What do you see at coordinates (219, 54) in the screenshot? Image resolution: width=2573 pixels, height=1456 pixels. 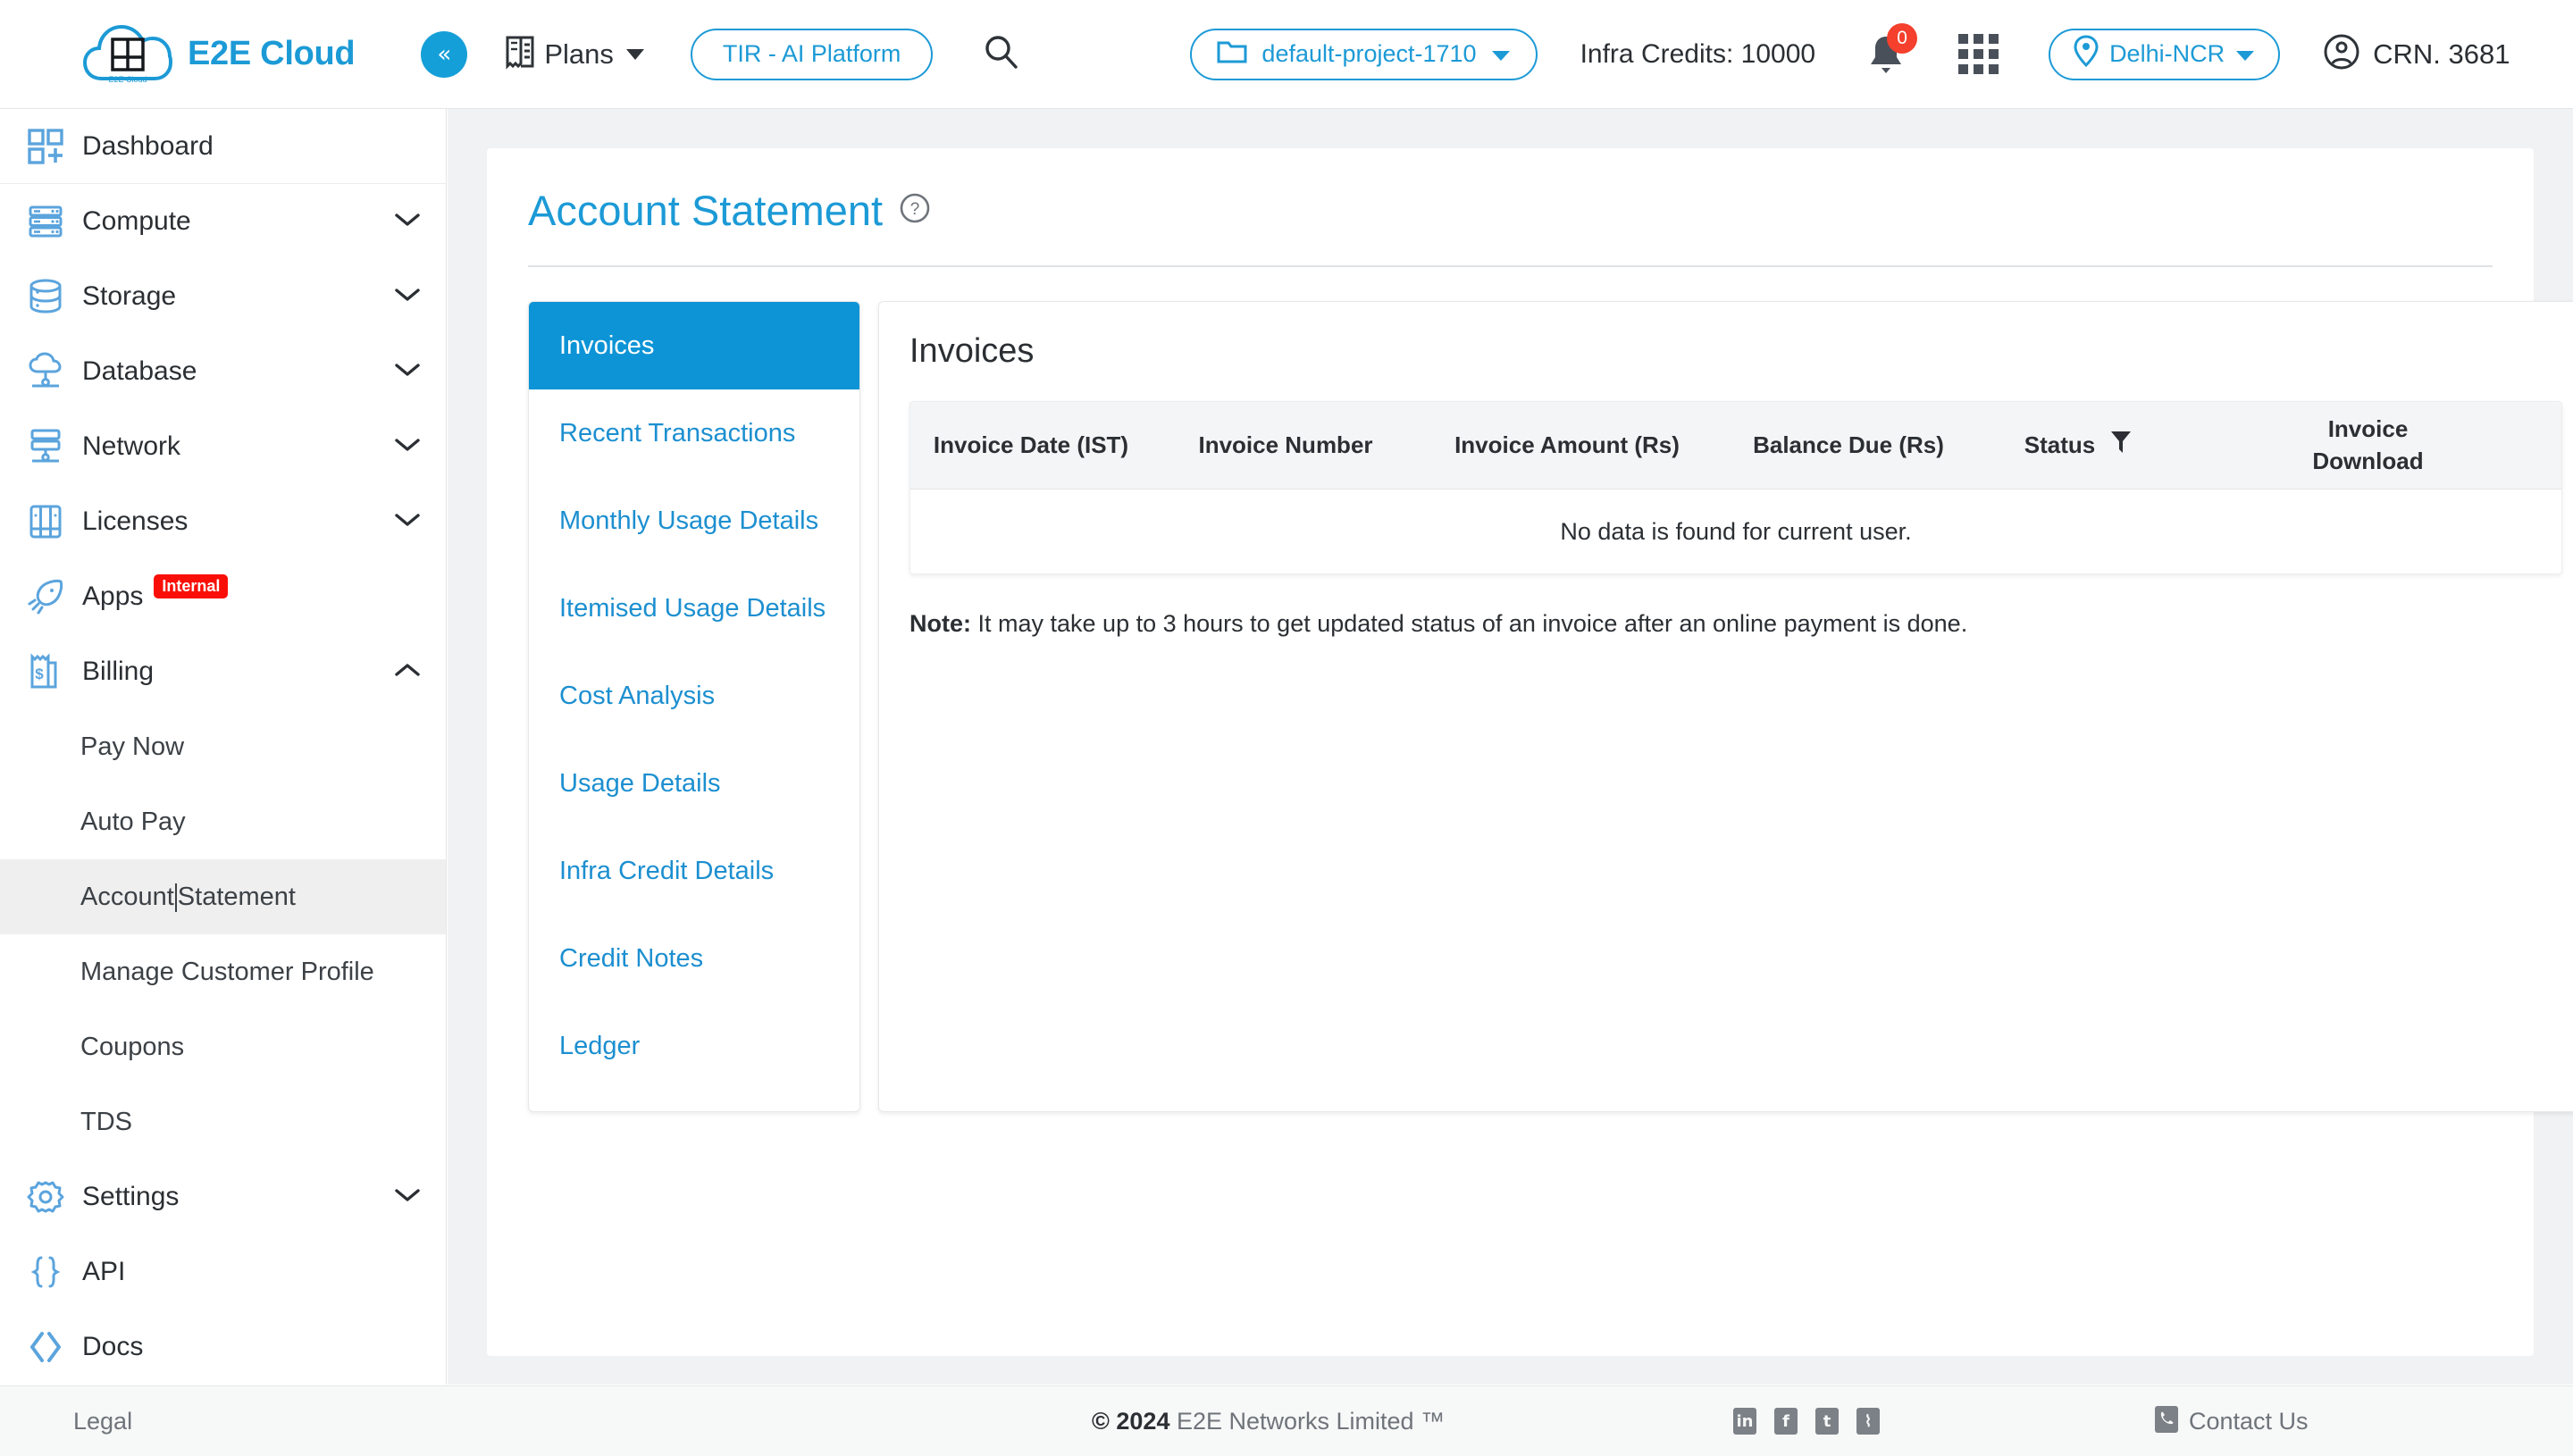 I see `brand-logo: E2E Cloud E2E Cloud` at bounding box center [219, 54].